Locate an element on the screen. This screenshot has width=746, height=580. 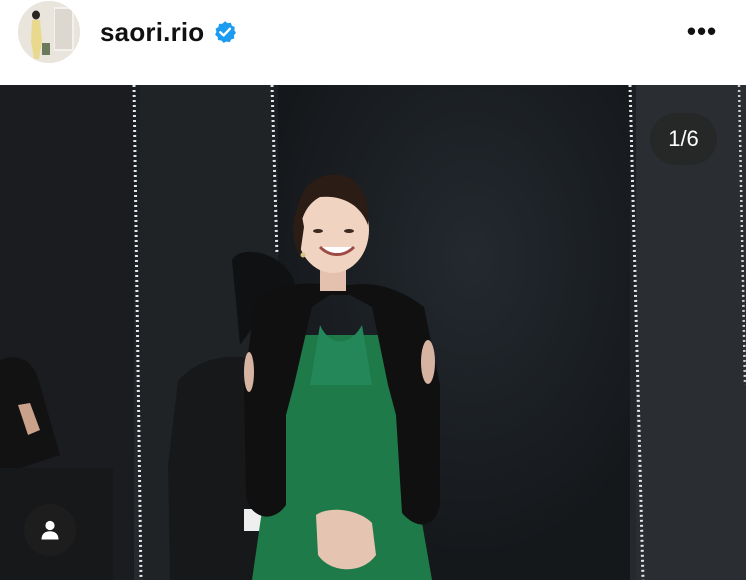
more-horizontal-icon: ••• is located at coordinates (702, 31).